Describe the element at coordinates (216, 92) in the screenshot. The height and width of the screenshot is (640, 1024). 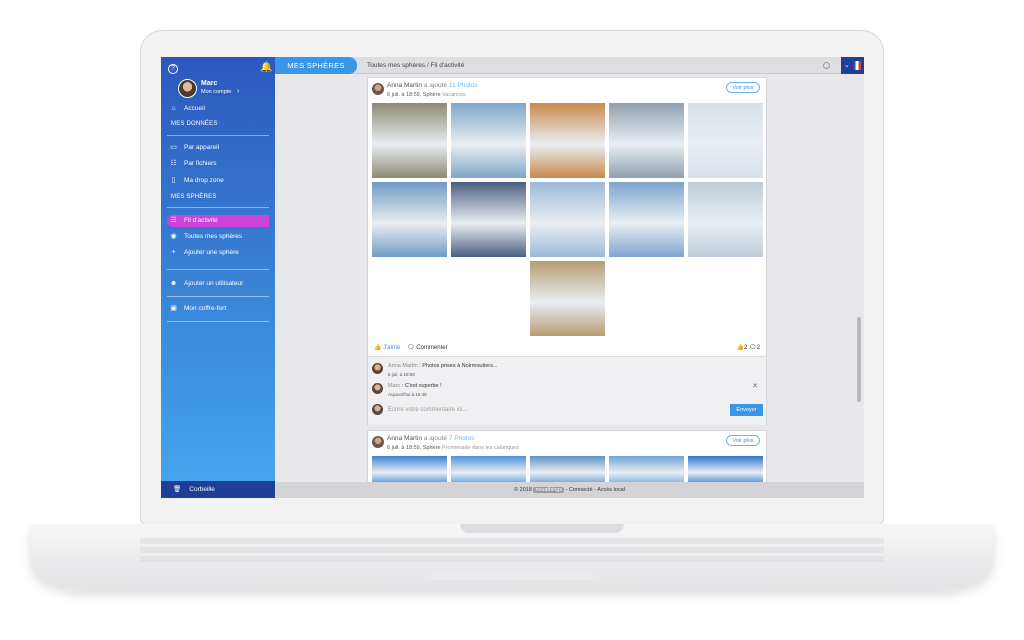
I see `account-link: Mon compte` at that location.